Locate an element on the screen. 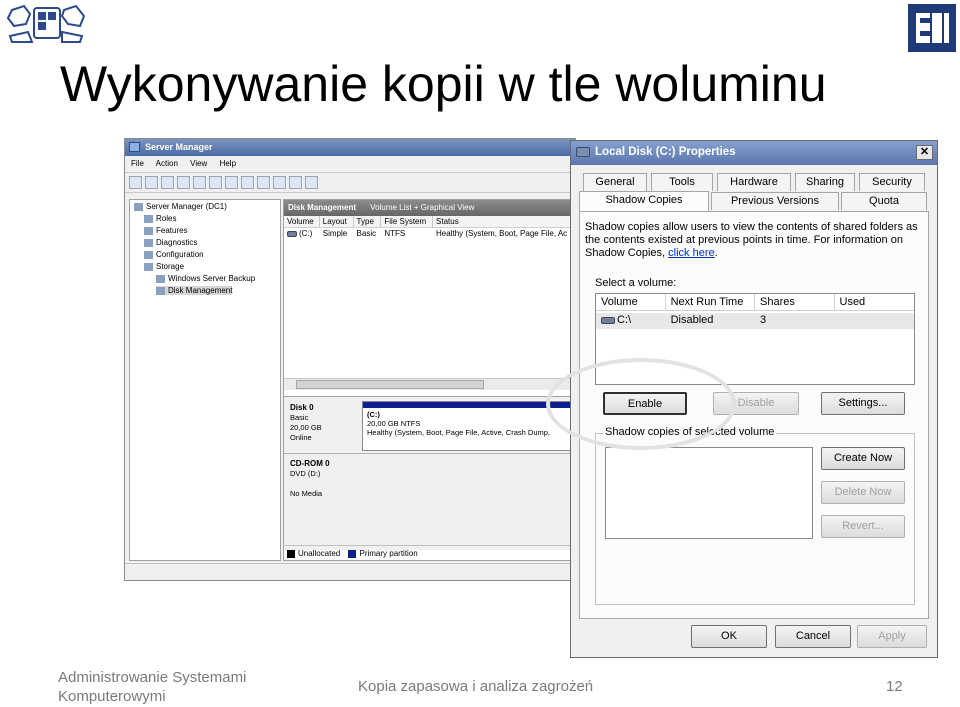  back-icon is located at coordinates (135, 182).